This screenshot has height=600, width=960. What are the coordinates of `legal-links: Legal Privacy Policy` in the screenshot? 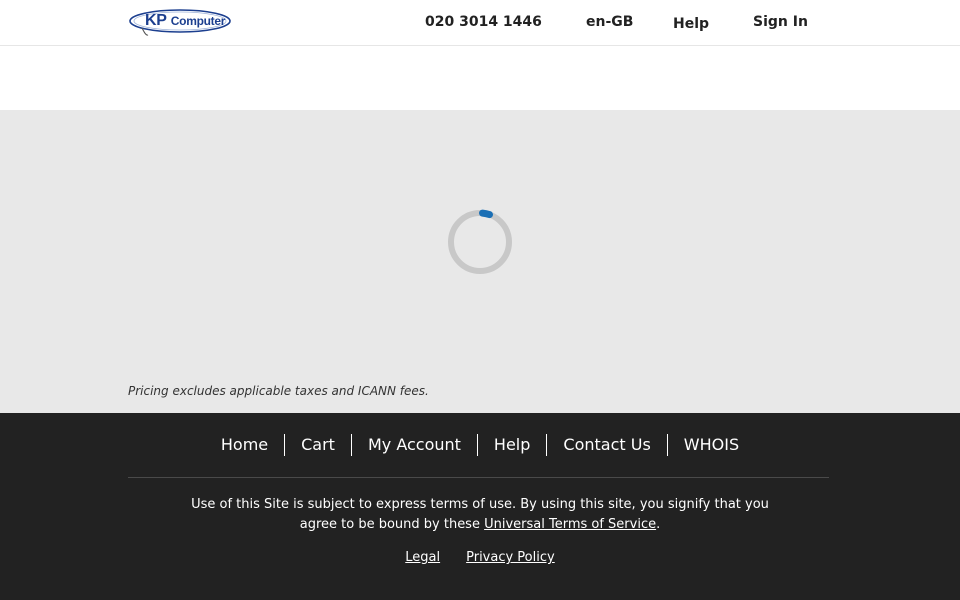 It's located at (480, 557).